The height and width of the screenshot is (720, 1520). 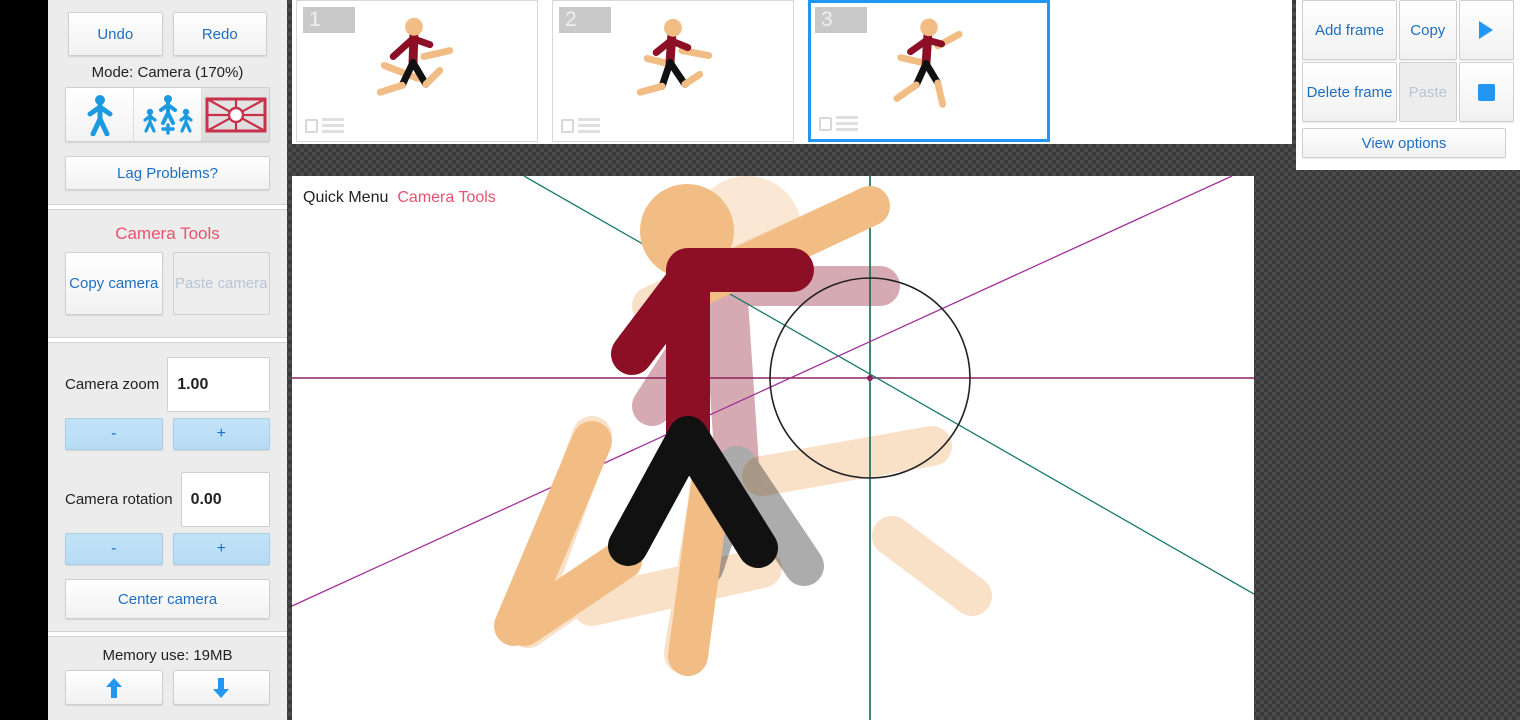 I want to click on camera-zoom-plus-button: +, so click(x=221, y=434).